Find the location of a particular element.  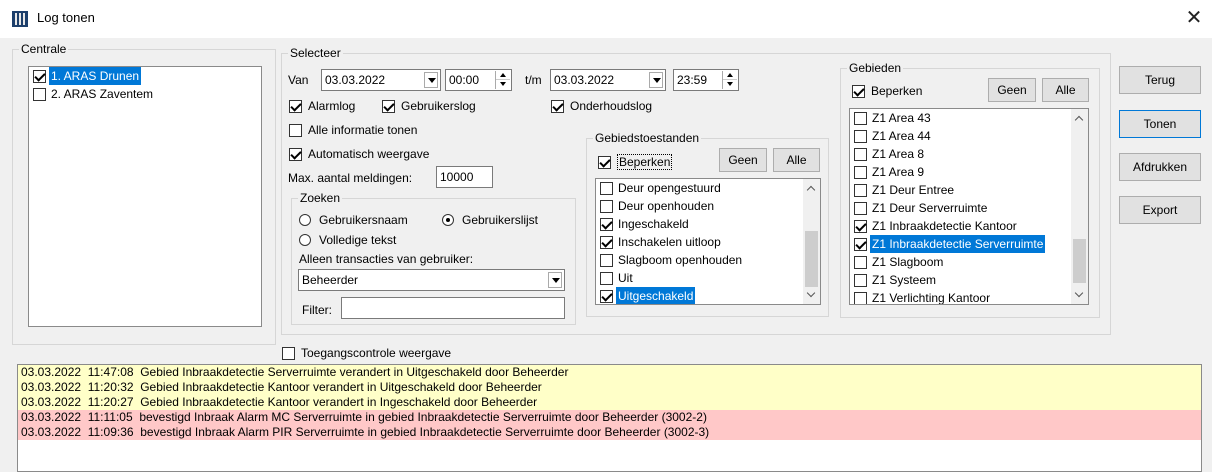

auto-weergave-checkbox: Automatisch weergave is located at coordinates (359, 154).